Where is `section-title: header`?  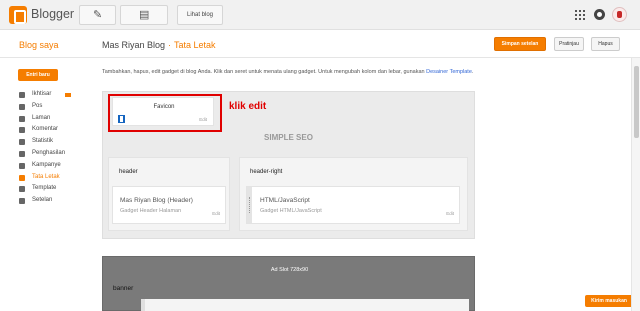
section-title: header is located at coordinates (128, 172).